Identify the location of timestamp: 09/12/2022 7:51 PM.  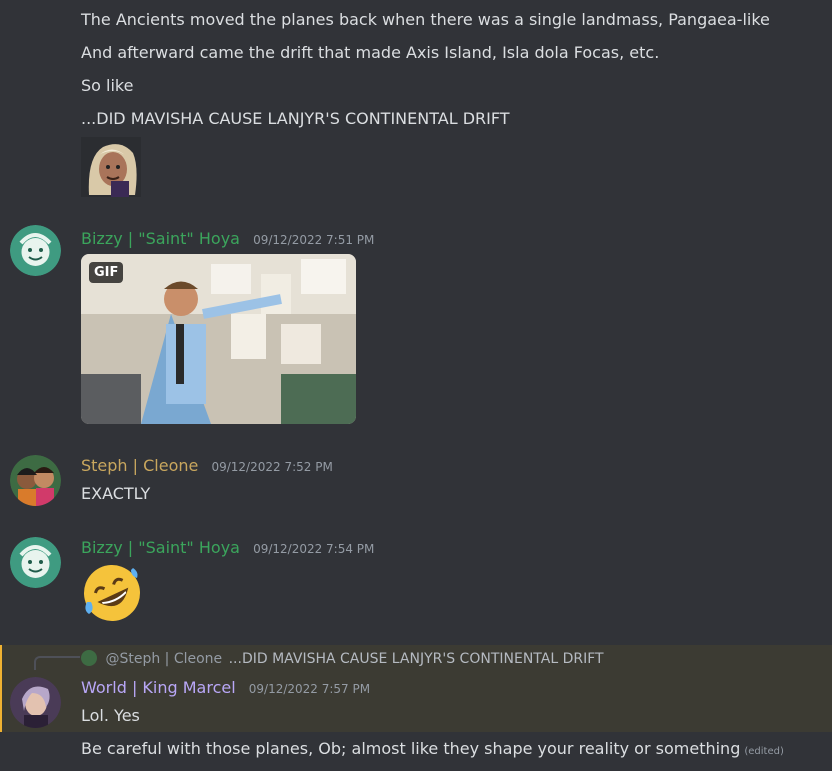
(314, 240).